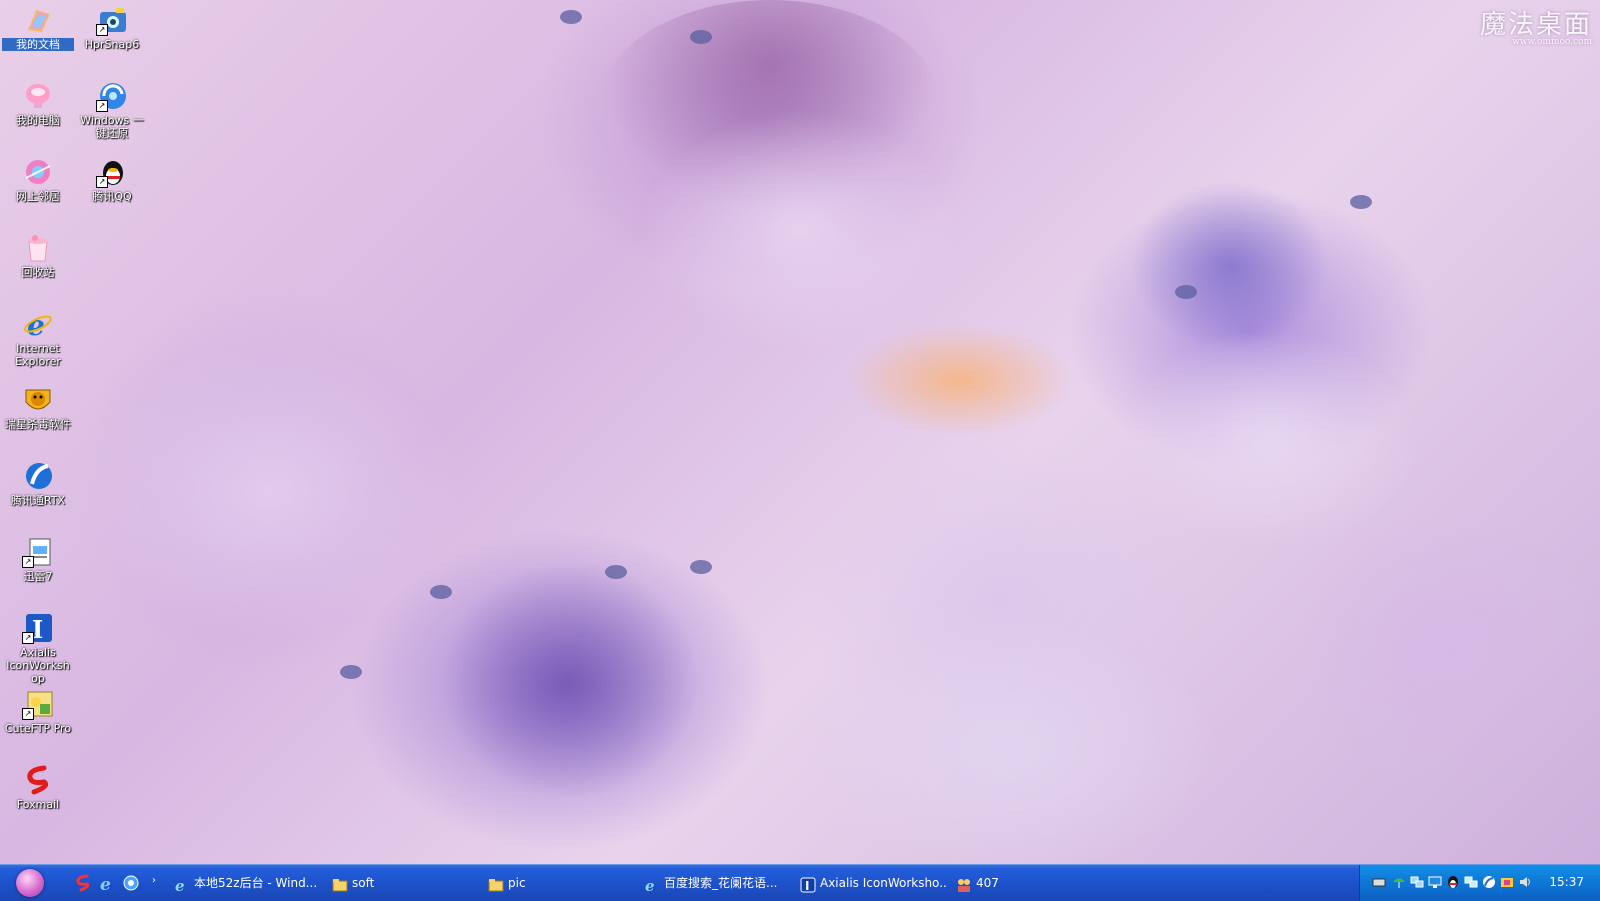 The height and width of the screenshot is (901, 1600). I want to click on desktop-icon-label: 迅雷7, so click(38, 576).